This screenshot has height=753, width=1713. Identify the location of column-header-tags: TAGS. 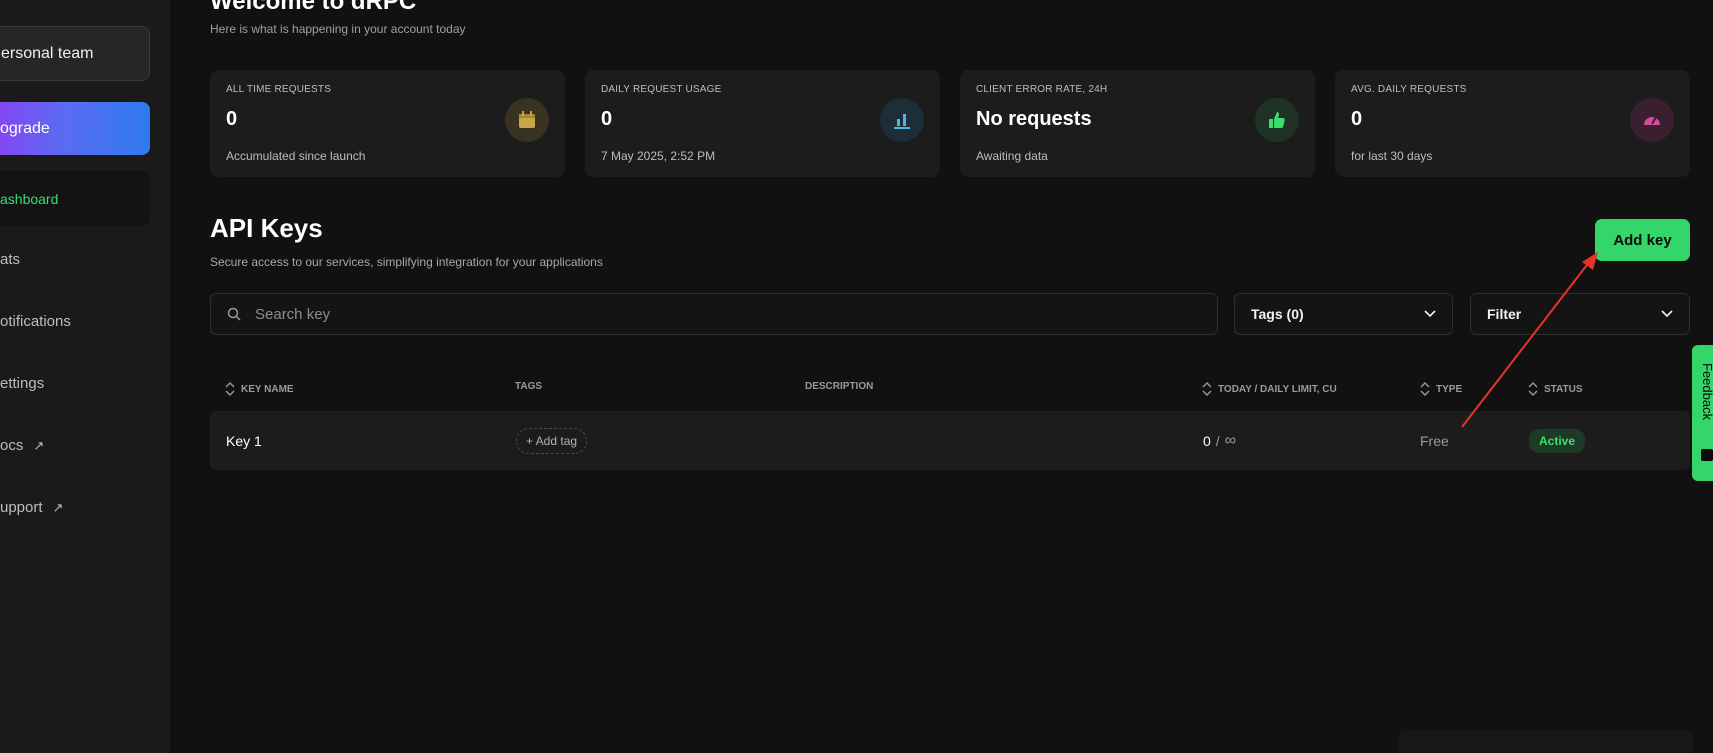
(528, 386).